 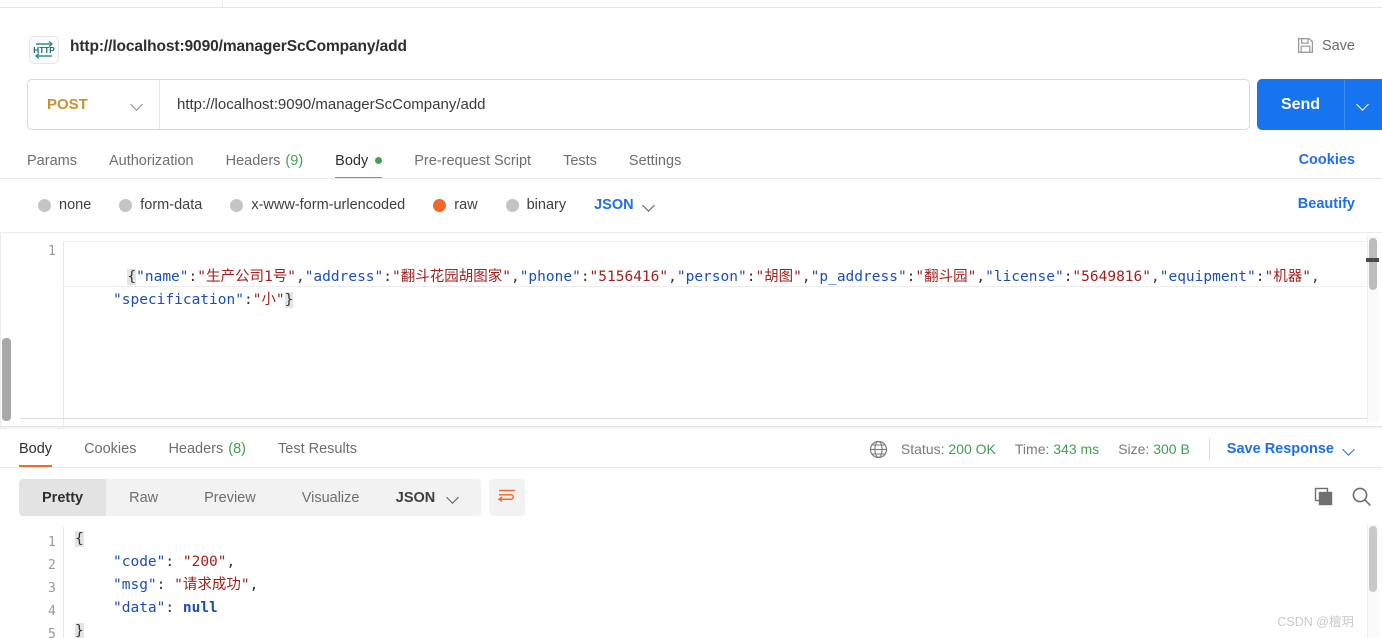 I want to click on request-editor-scroll-marker, so click(x=1372, y=260).